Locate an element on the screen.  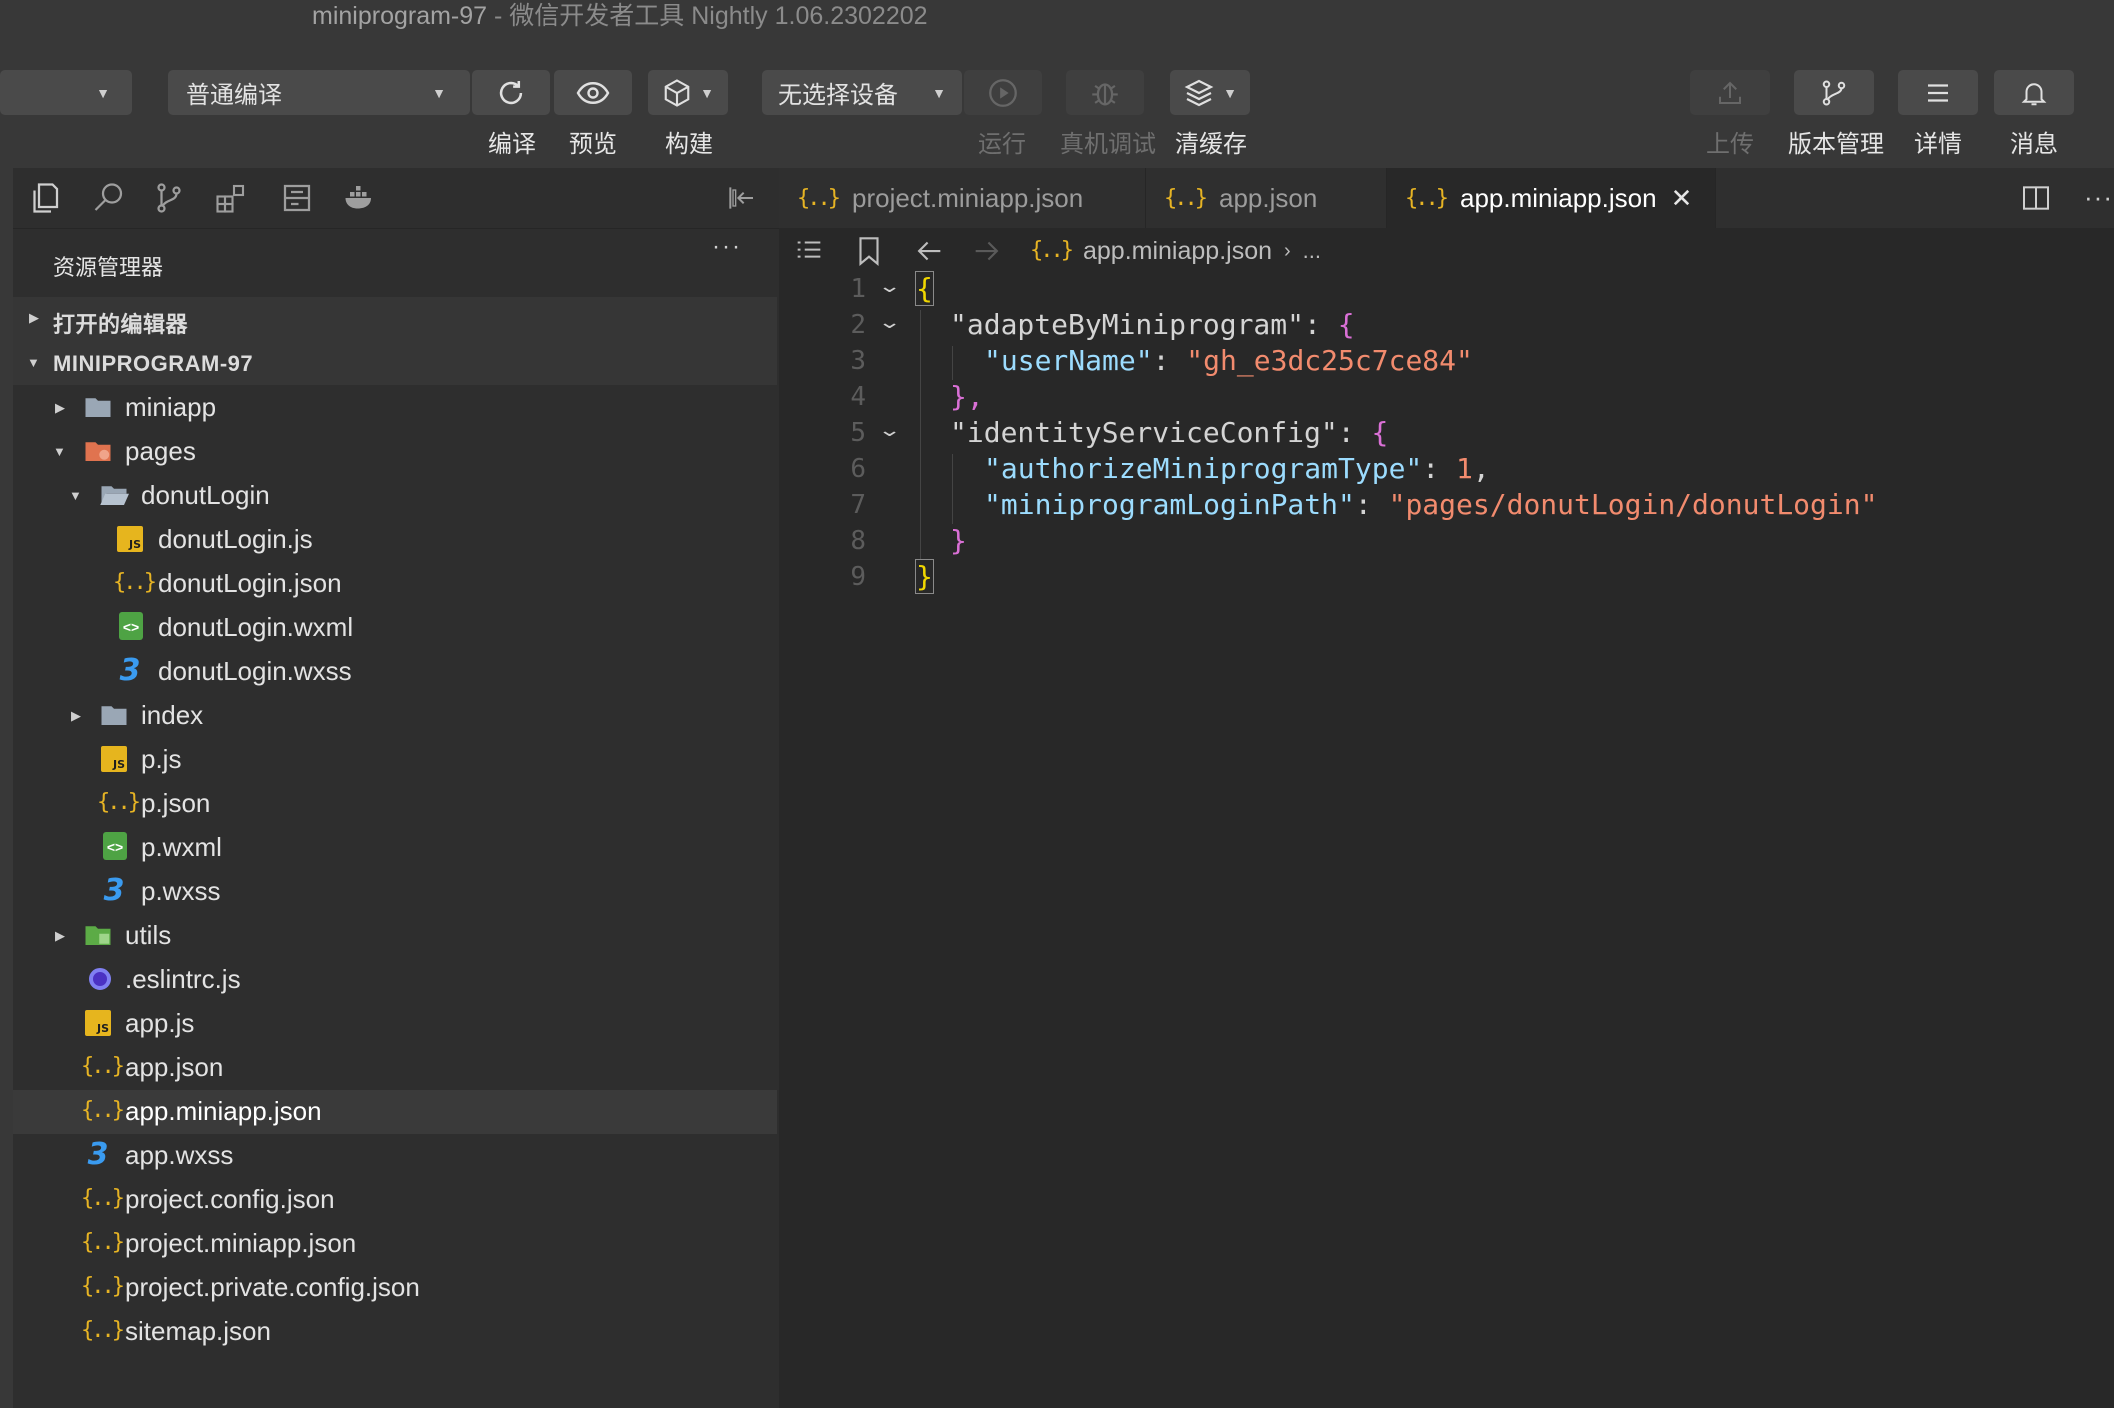
simulator-mode-dropdown: ▼ is located at coordinates (66, 92).